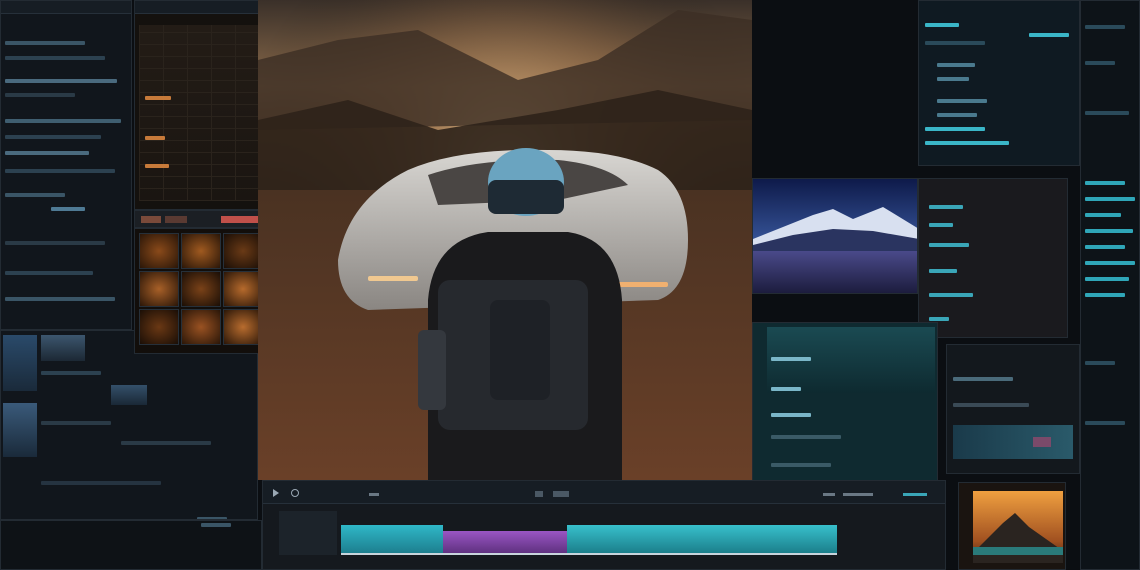 This screenshot has width=1140, height=570. I want to click on bottom-left-strip, so click(131, 545).